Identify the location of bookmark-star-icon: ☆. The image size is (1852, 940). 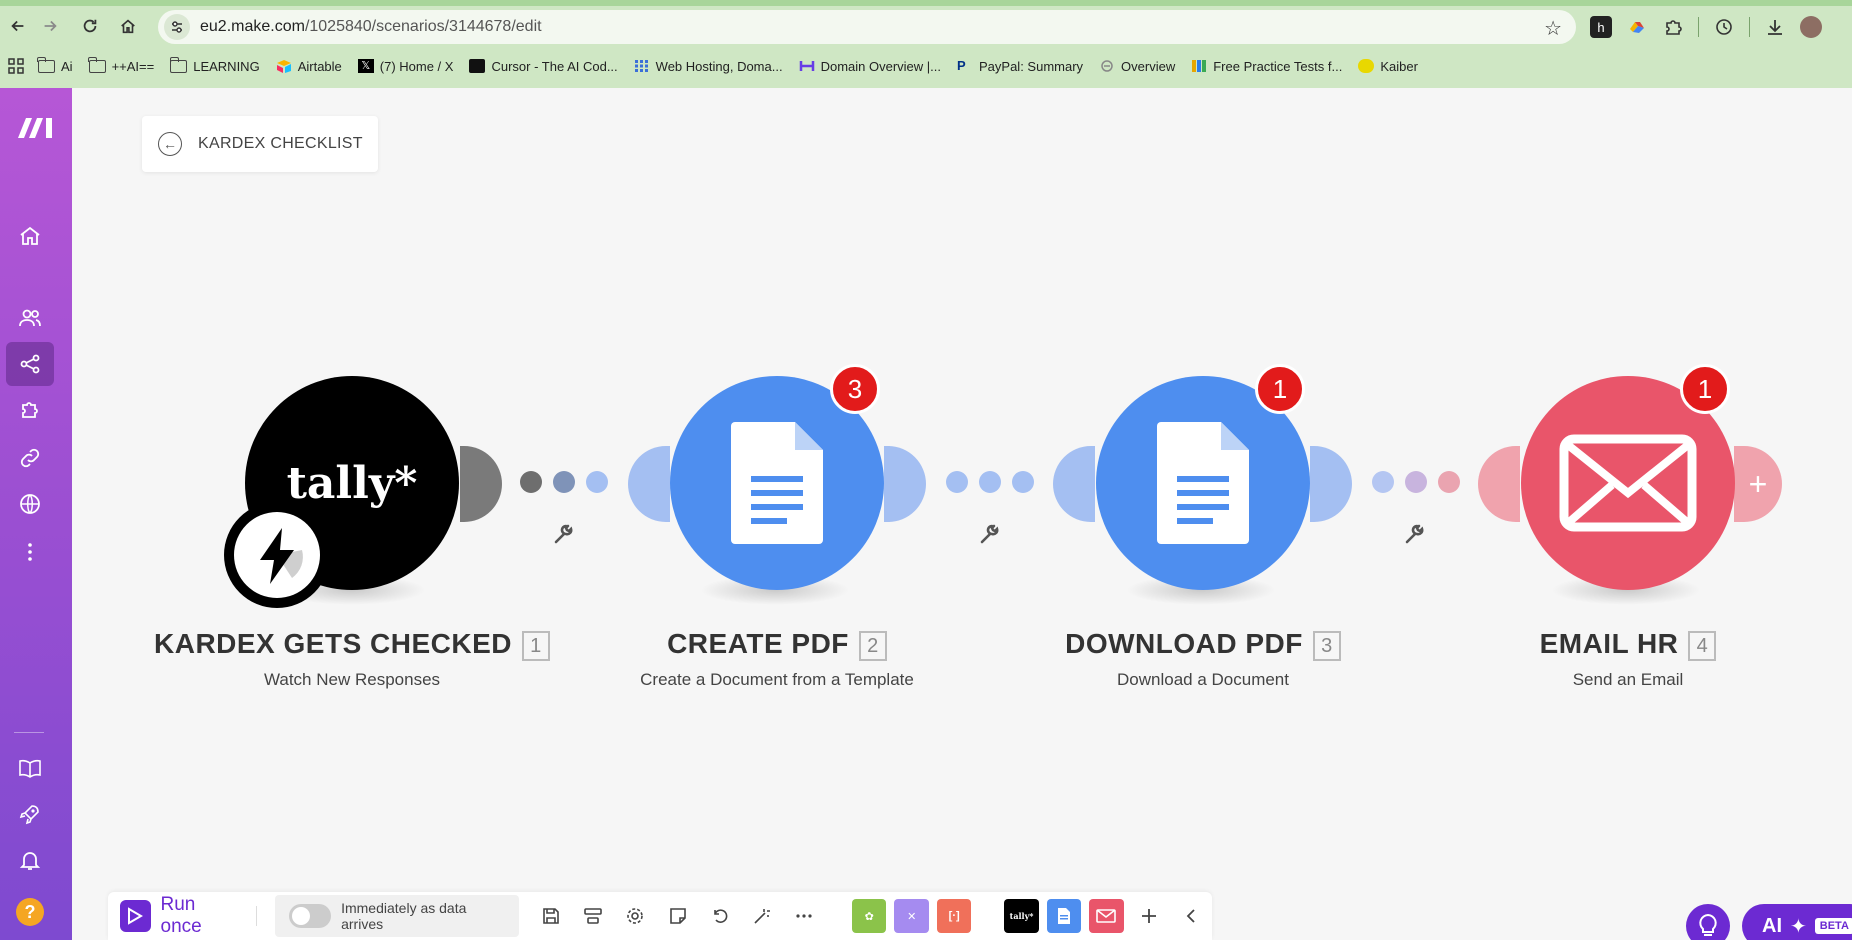
(1553, 28).